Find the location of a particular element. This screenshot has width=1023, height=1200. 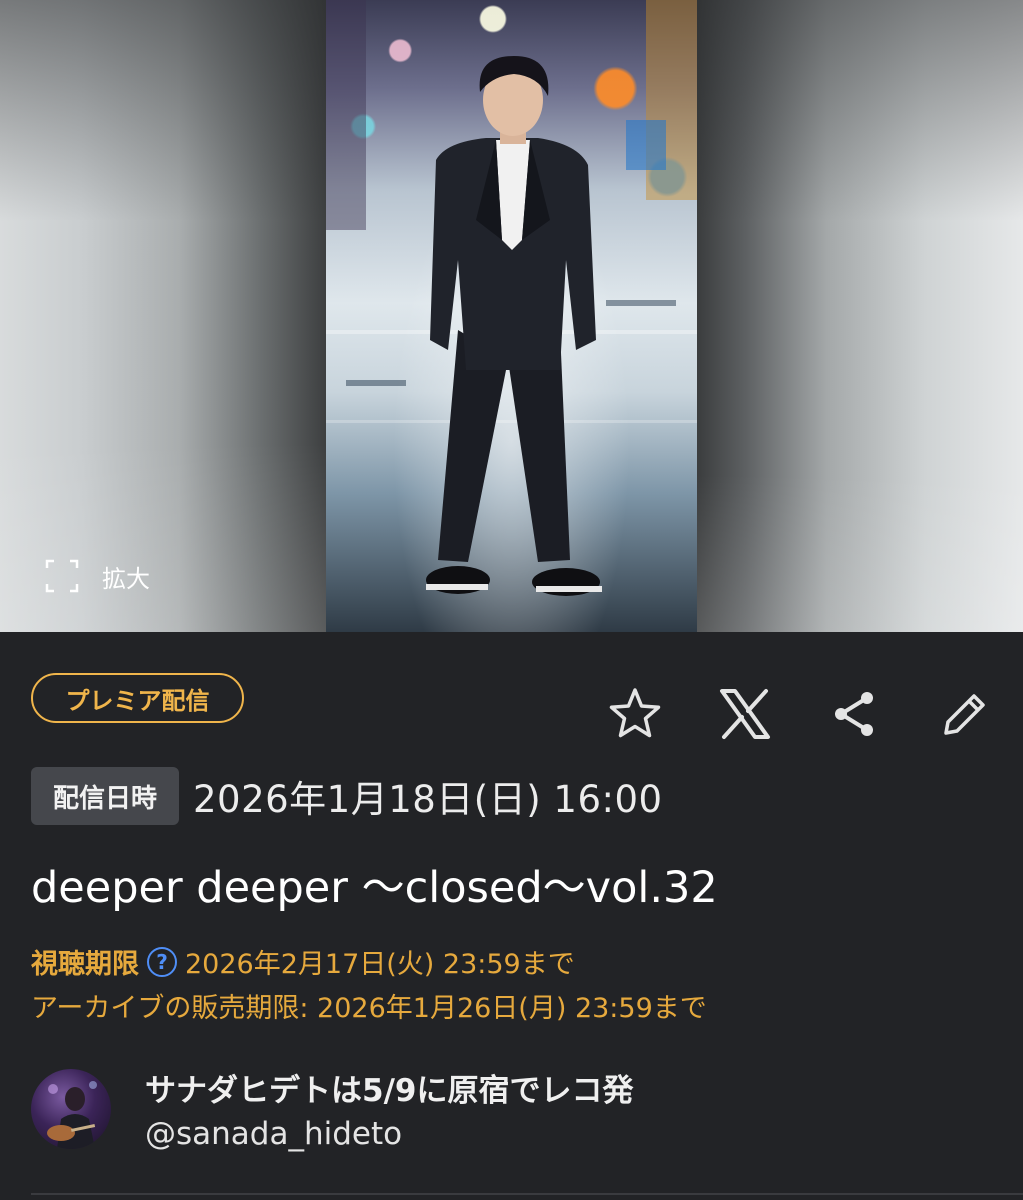

schedule-label-chip: 配信日時 is located at coordinates (105, 796).